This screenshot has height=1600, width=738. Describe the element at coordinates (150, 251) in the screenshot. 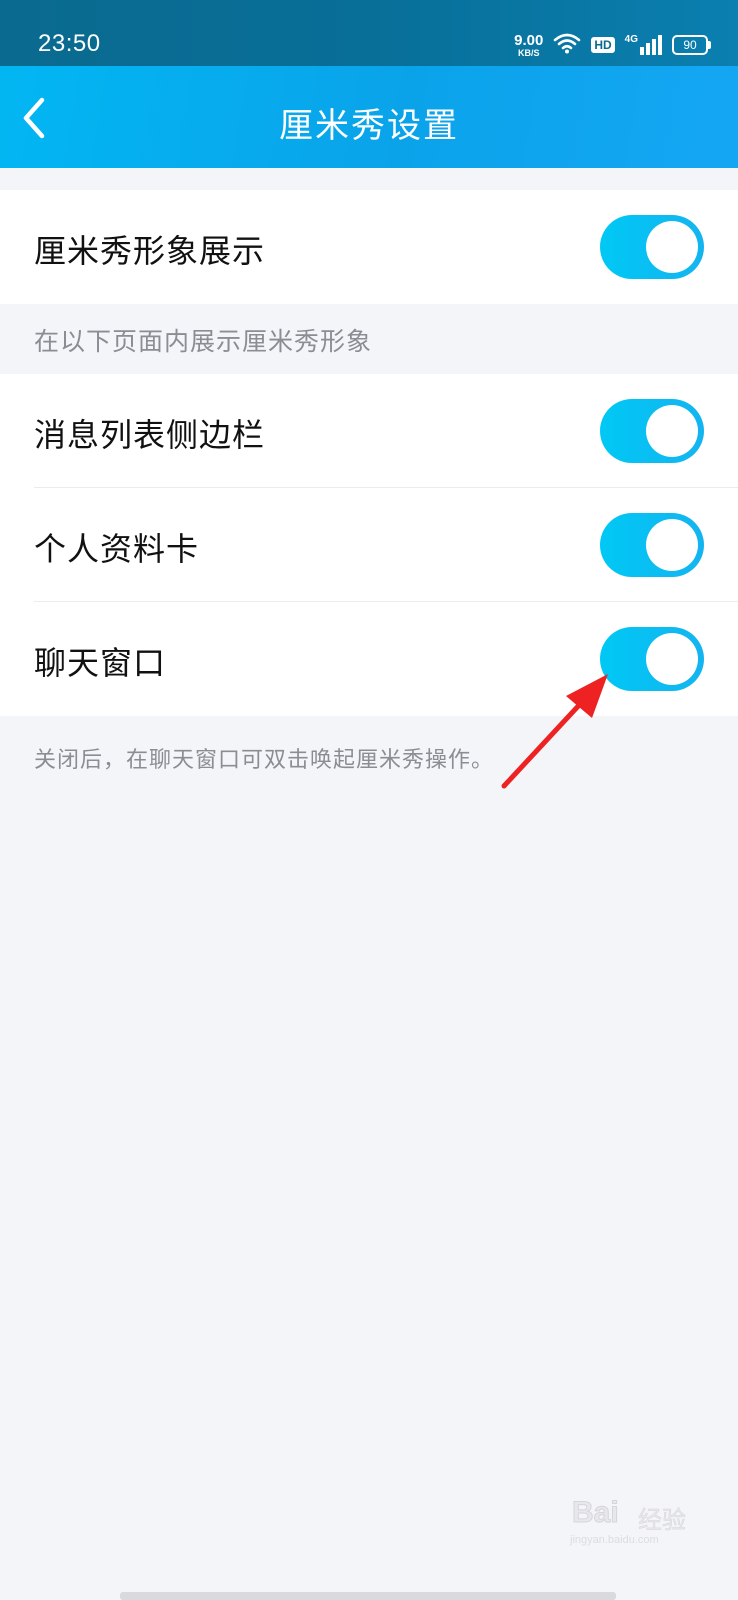

I see `setting-label: 厘米秀形象展示` at that location.